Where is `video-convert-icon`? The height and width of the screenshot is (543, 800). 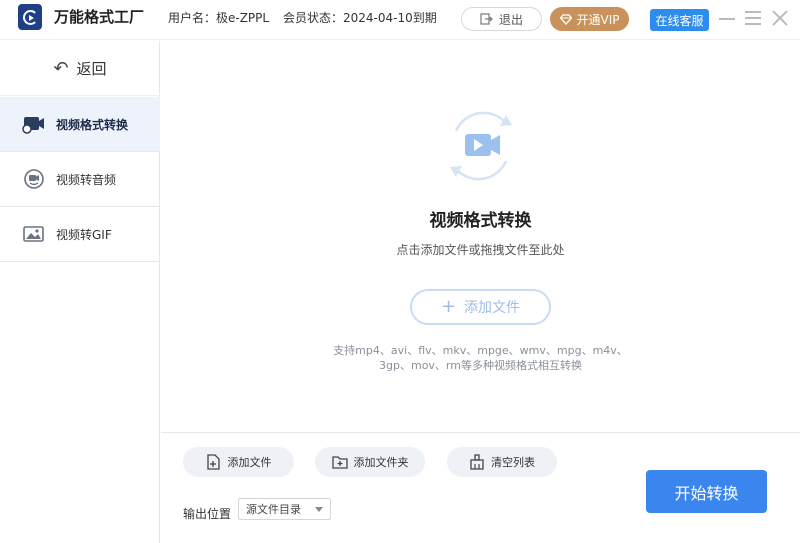 video-convert-icon is located at coordinates (34, 124).